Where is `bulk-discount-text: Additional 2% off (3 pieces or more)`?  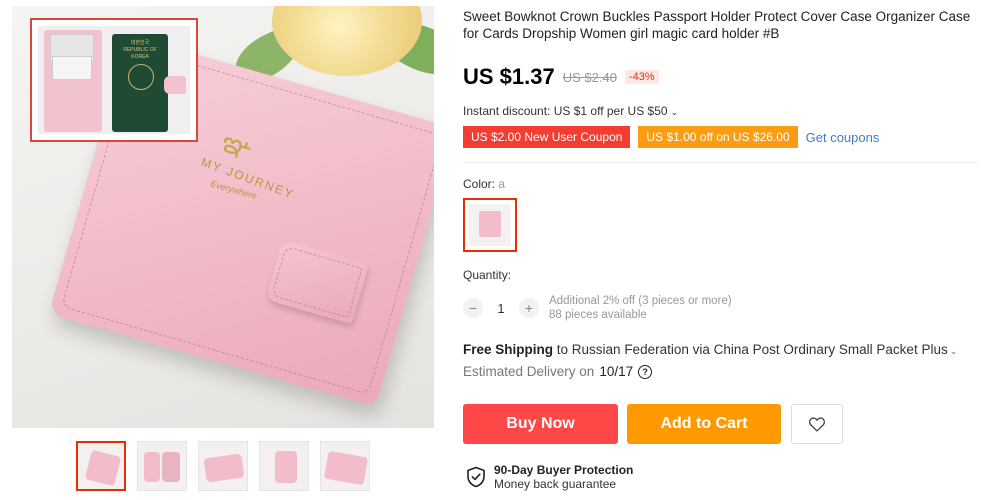
bulk-discount-text: Additional 2% off (3 pieces or more) is located at coordinates (640, 301).